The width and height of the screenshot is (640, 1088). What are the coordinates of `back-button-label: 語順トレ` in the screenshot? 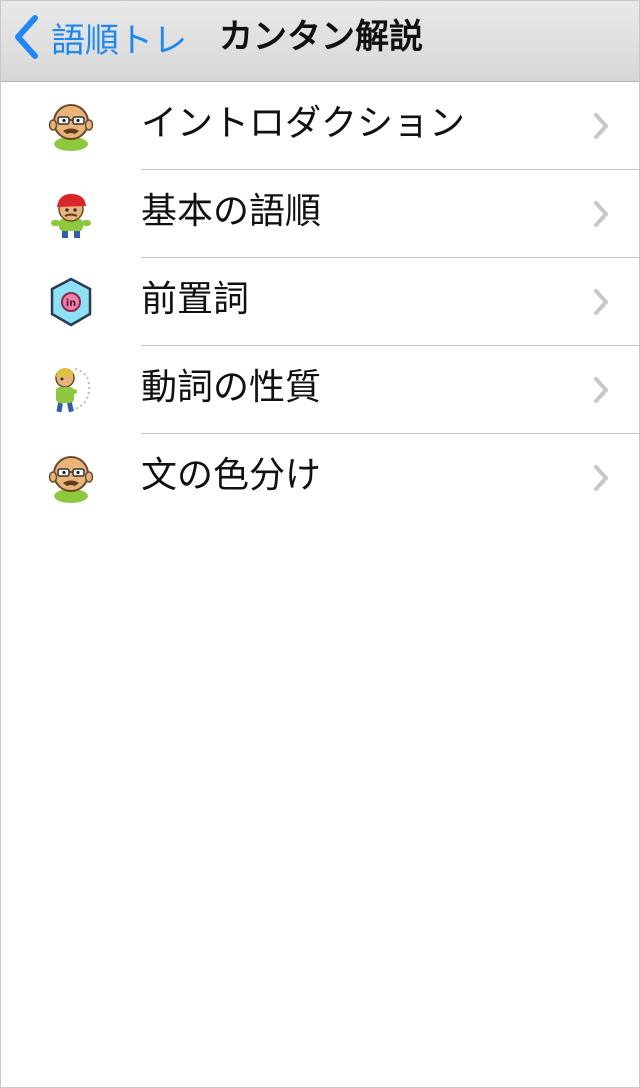 It's located at (119, 40).